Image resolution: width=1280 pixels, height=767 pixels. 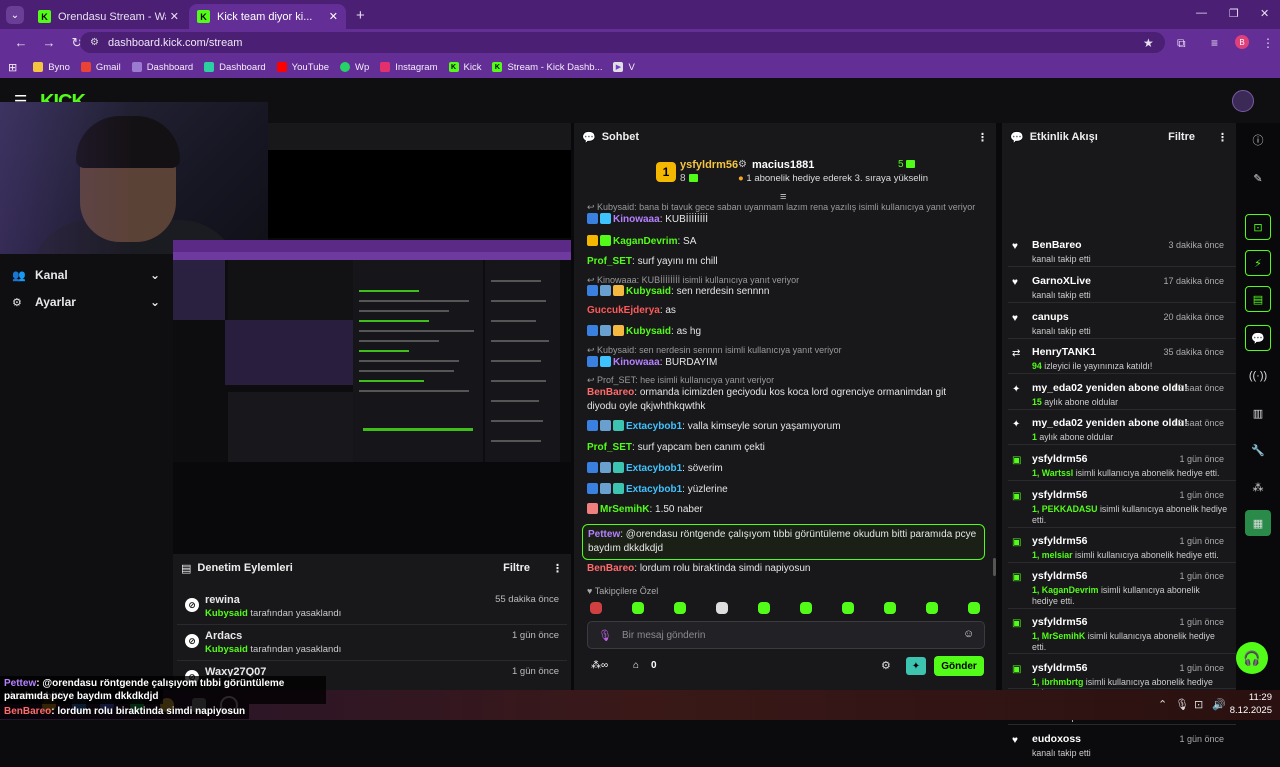 What do you see at coordinates (108, 16) in the screenshot?
I see `tab-orendasu: K Orendasu Stream - Watch Live ✕` at bounding box center [108, 16].